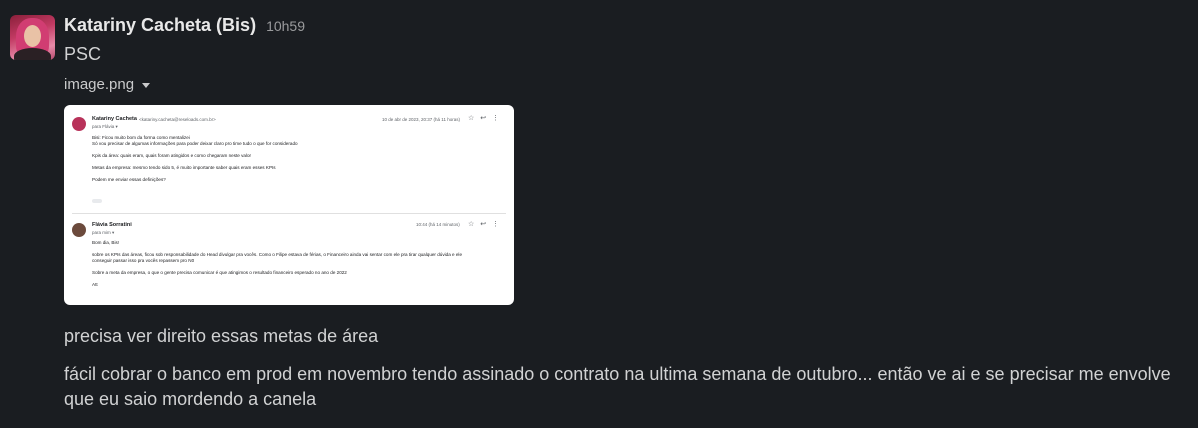  I want to click on attachment-name: image.png, so click(99, 84).